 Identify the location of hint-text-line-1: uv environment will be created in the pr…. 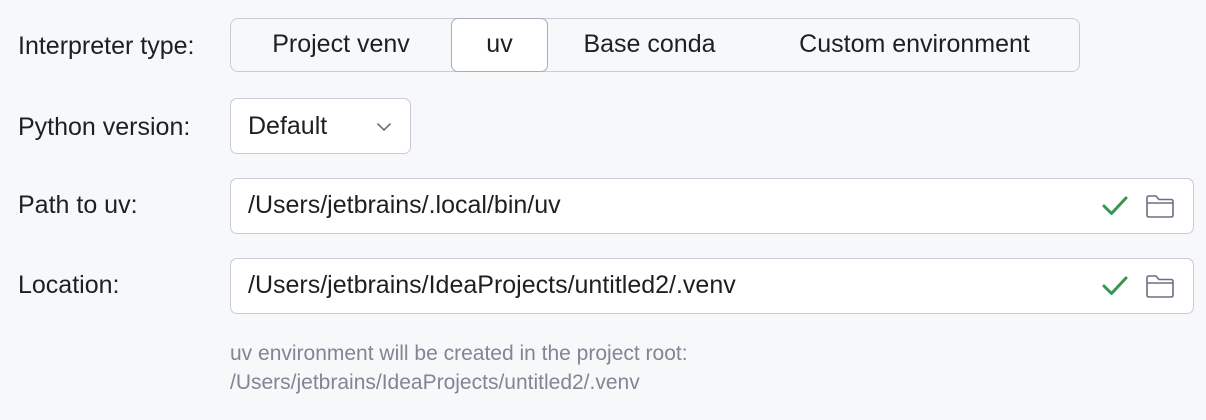
(459, 353).